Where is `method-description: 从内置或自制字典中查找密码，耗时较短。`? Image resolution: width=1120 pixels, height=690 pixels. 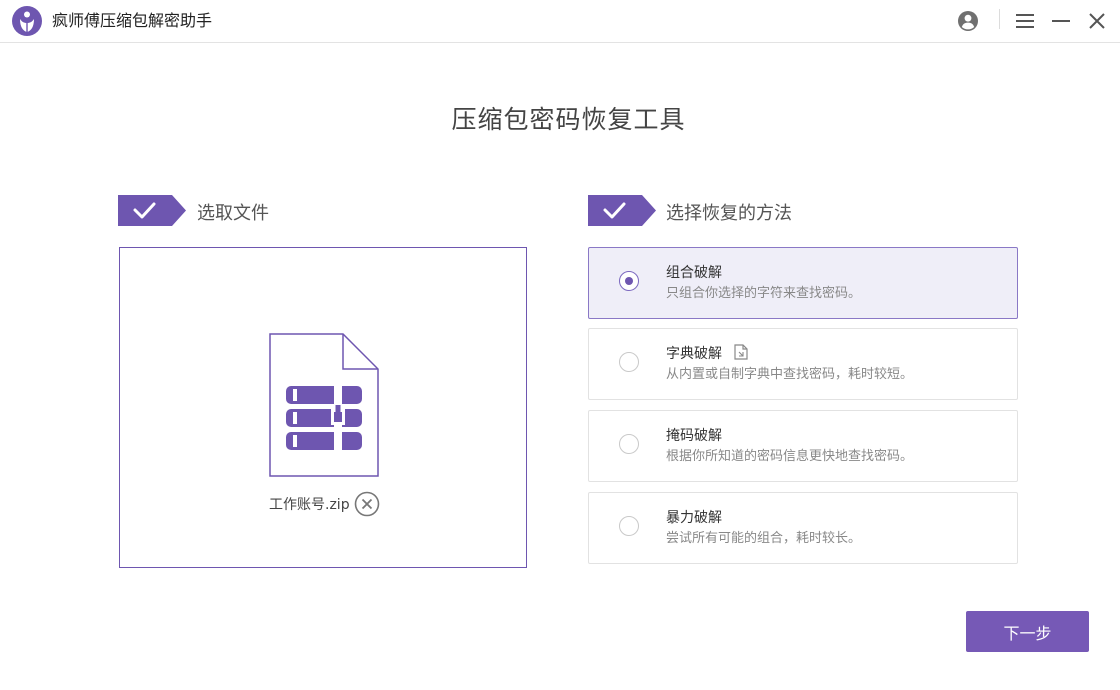 method-description: 从内置或自制字典中查找密码，耗时较短。 is located at coordinates (790, 374).